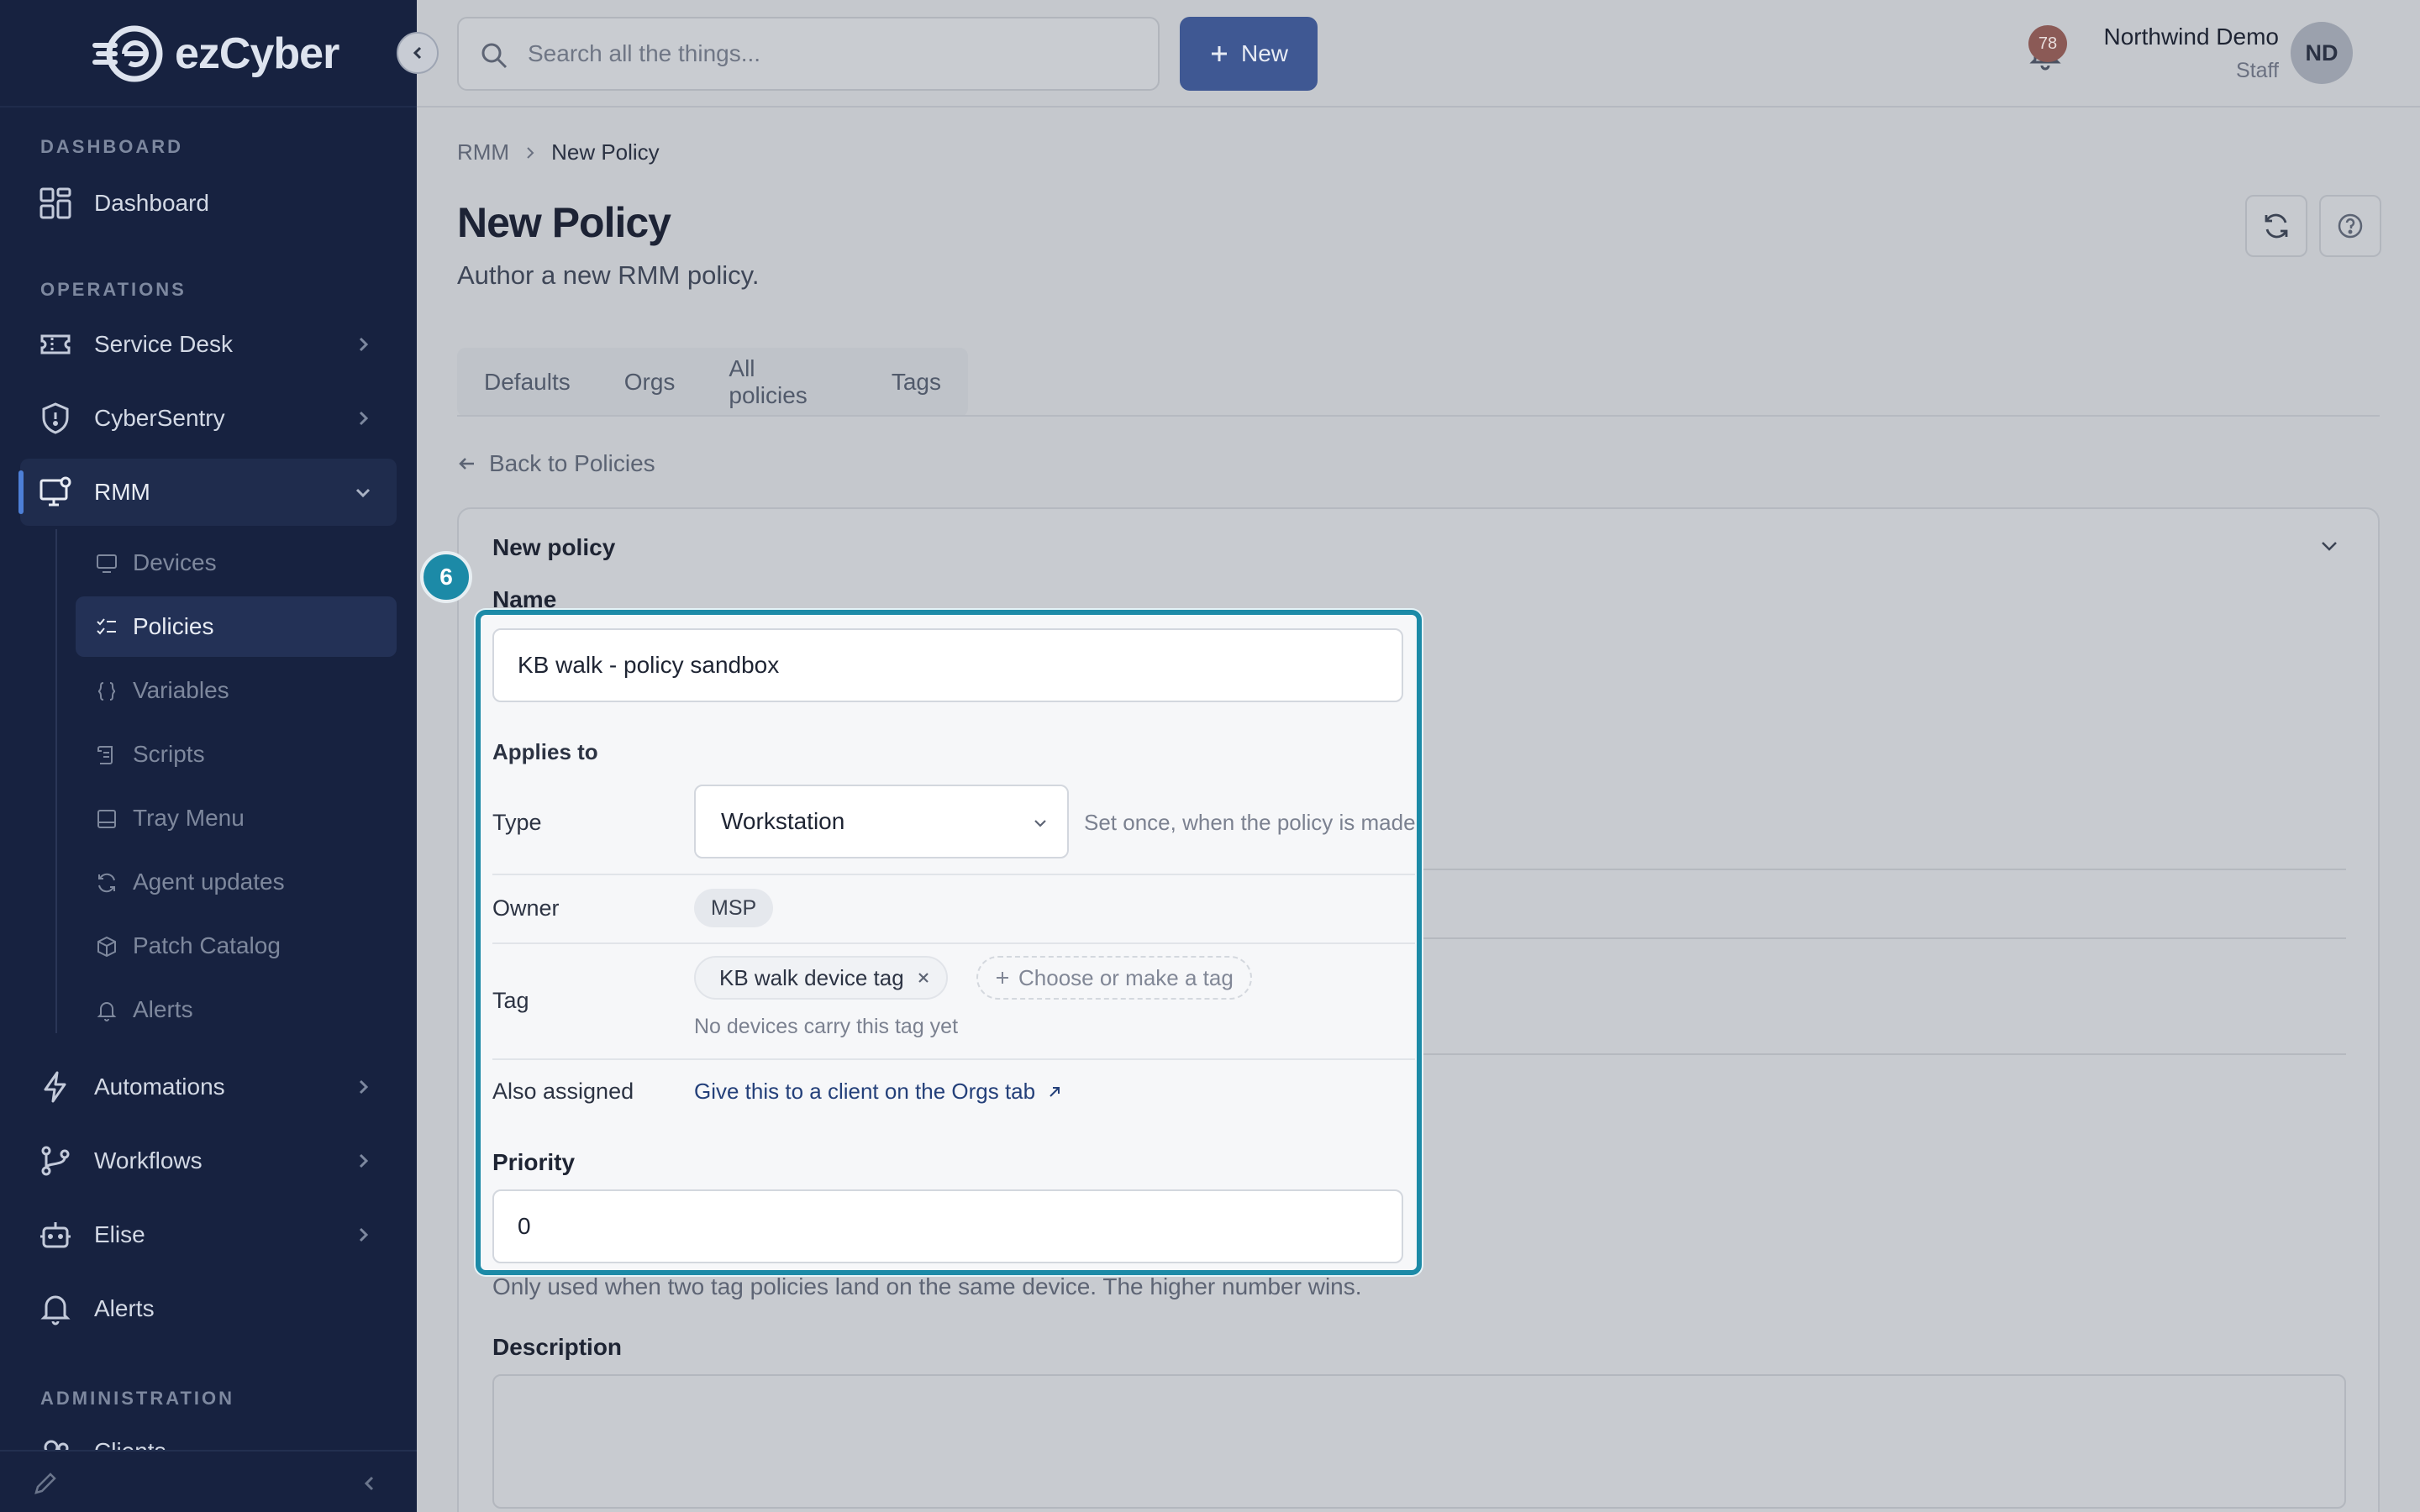  What do you see at coordinates (257, 53) in the screenshot?
I see `brand-name: ezCyber` at bounding box center [257, 53].